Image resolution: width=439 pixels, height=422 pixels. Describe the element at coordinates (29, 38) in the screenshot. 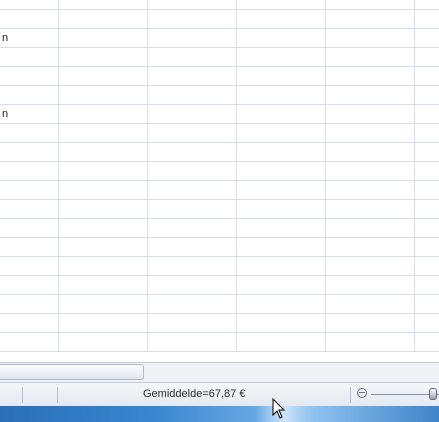

I see `cell-column-a: n` at that location.